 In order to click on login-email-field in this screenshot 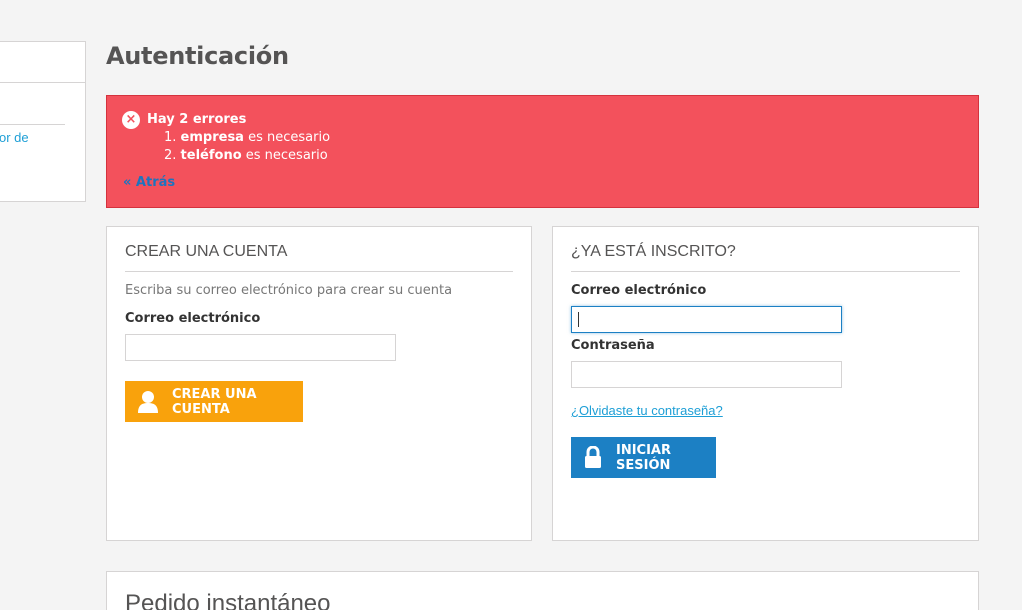, I will do `click(706, 319)`.